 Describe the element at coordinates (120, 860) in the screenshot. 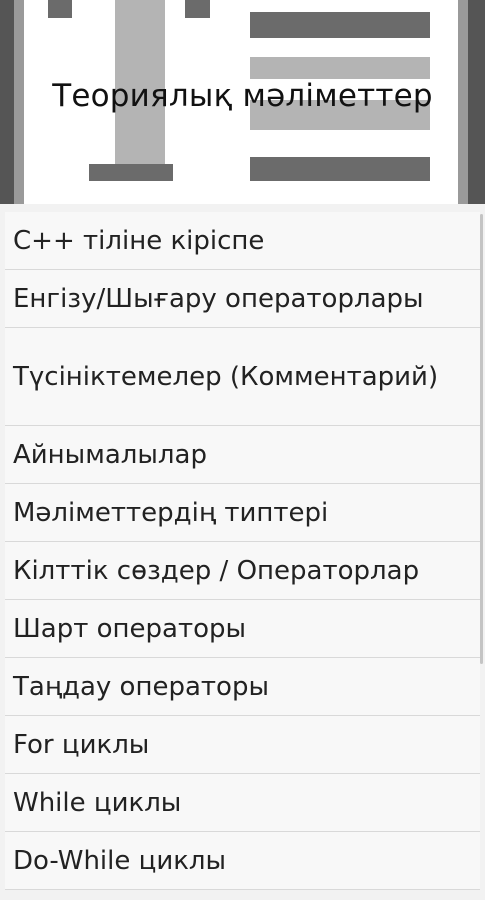

I see `list-item-label: Do-While циклы` at that location.